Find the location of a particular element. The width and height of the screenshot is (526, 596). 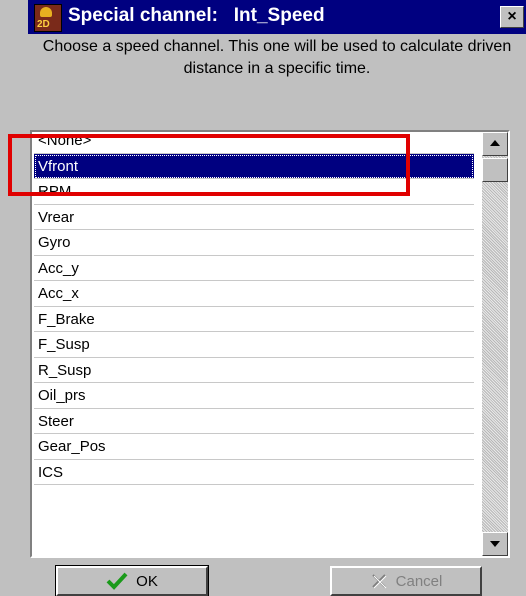

list-item: Gear_Pos is located at coordinates (254, 447).